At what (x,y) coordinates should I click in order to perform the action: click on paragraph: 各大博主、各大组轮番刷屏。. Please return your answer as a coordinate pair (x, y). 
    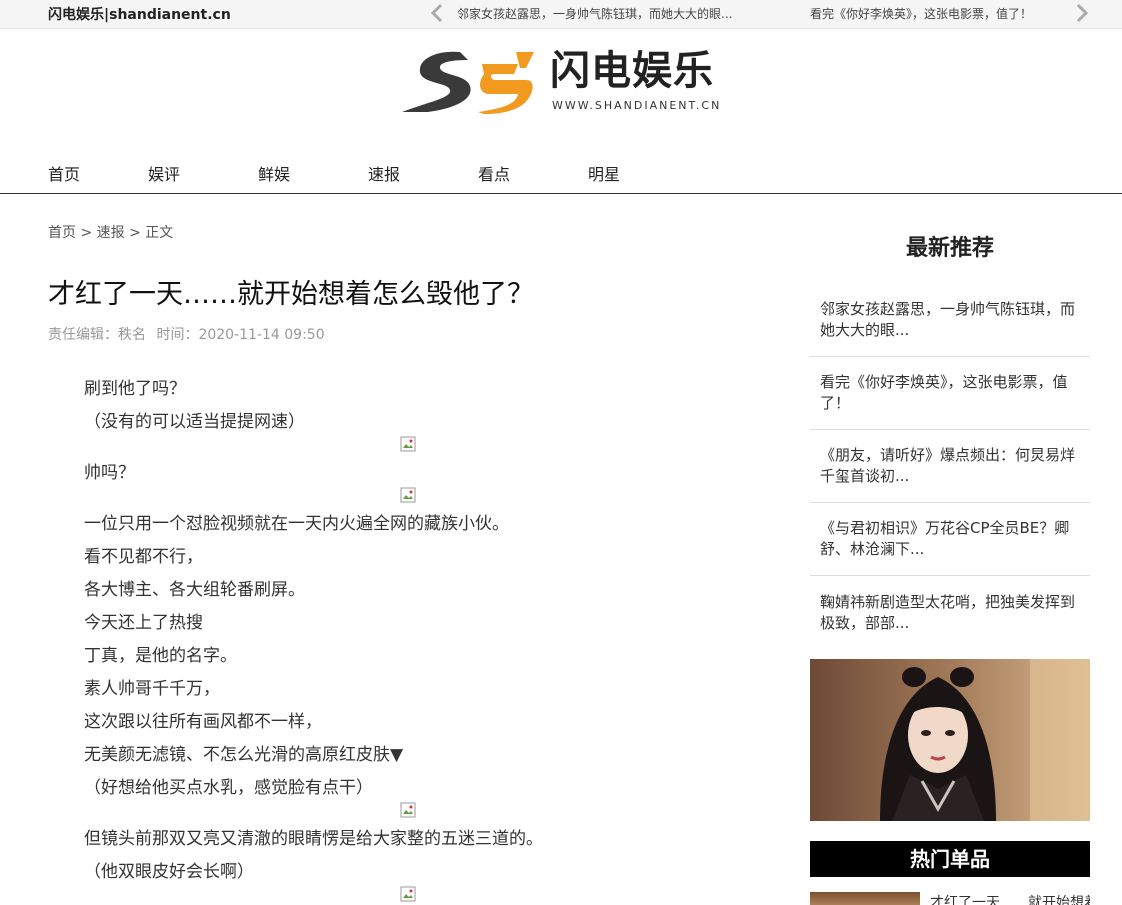
    Looking at the image, I should click on (194, 590).